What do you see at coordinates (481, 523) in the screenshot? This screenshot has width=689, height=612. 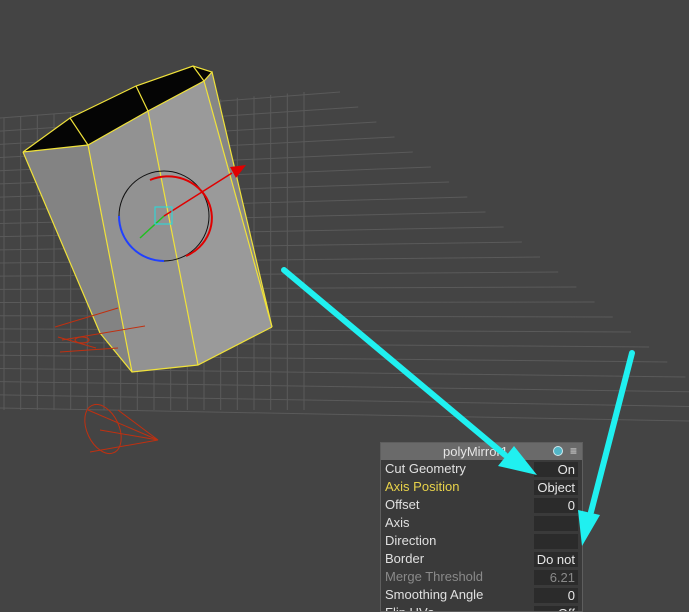 I see `attribute-row: Axis` at bounding box center [481, 523].